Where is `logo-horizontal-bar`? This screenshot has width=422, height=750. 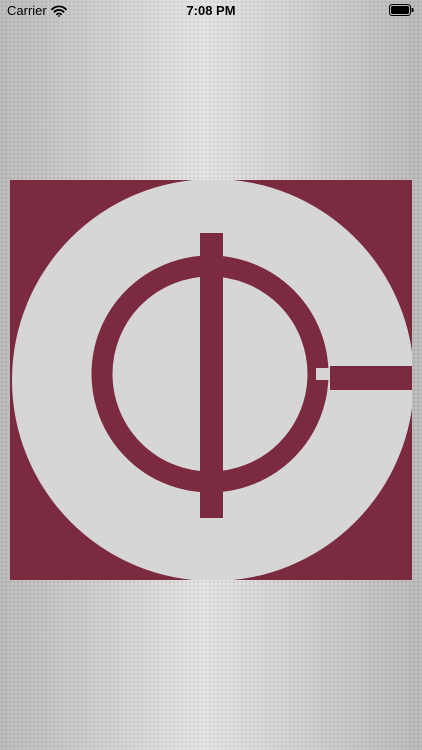 logo-horizontal-bar is located at coordinates (371, 378).